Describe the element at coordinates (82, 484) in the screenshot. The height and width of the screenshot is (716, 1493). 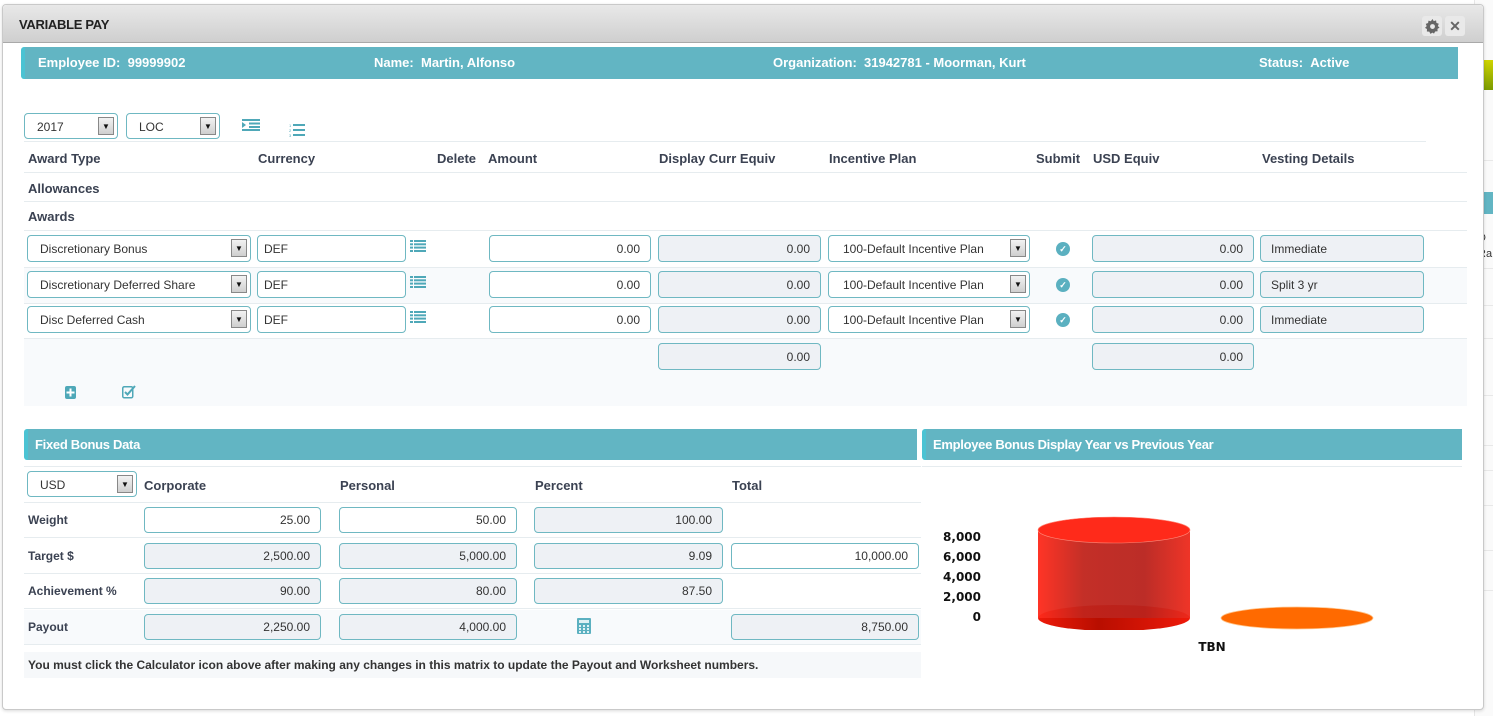
I see `fixed-bonus-currency-select: USD ▼` at that location.